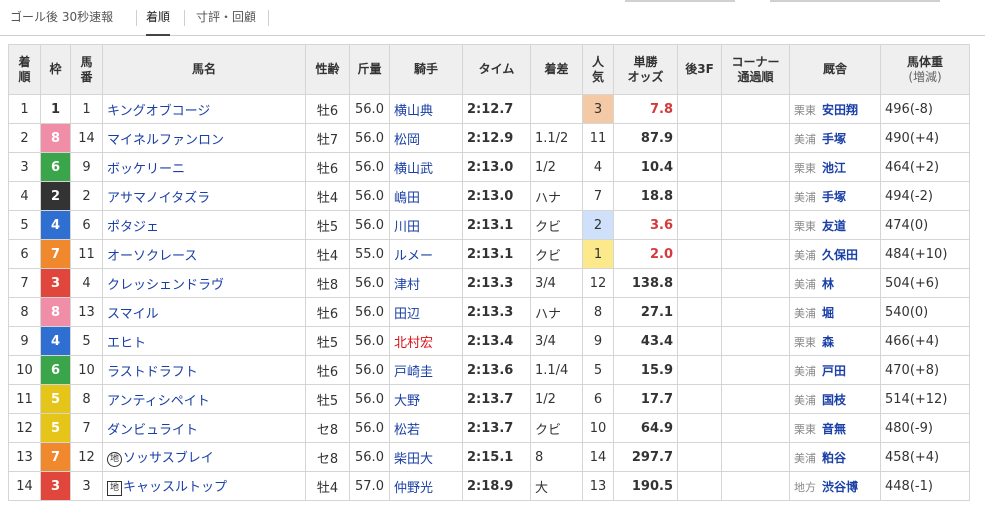  I want to click on header-sexage: 性齢, so click(327, 69).